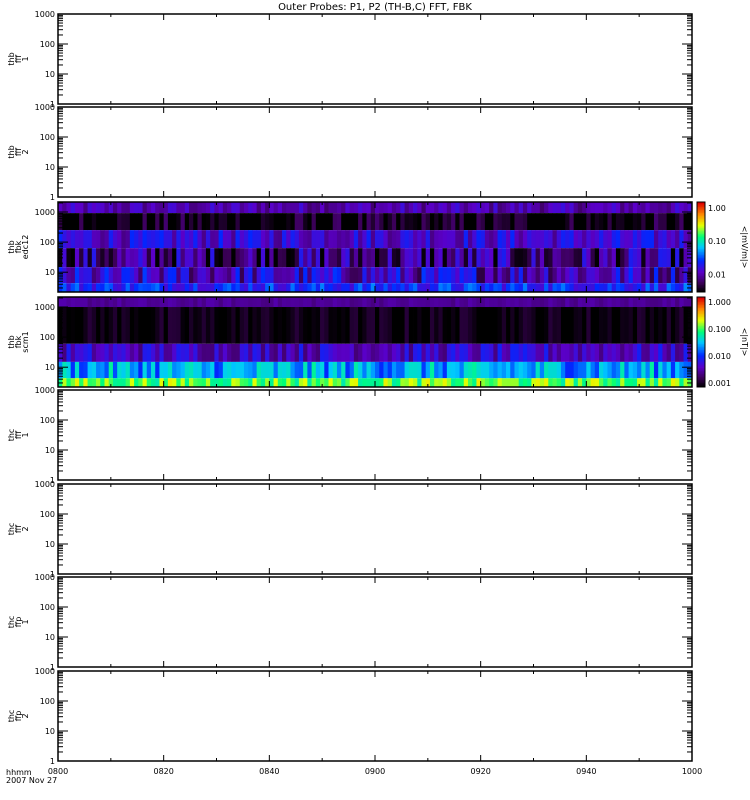  What do you see at coordinates (45, 107) in the screenshot?
I see `y-tick-label: 1000` at bounding box center [45, 107].